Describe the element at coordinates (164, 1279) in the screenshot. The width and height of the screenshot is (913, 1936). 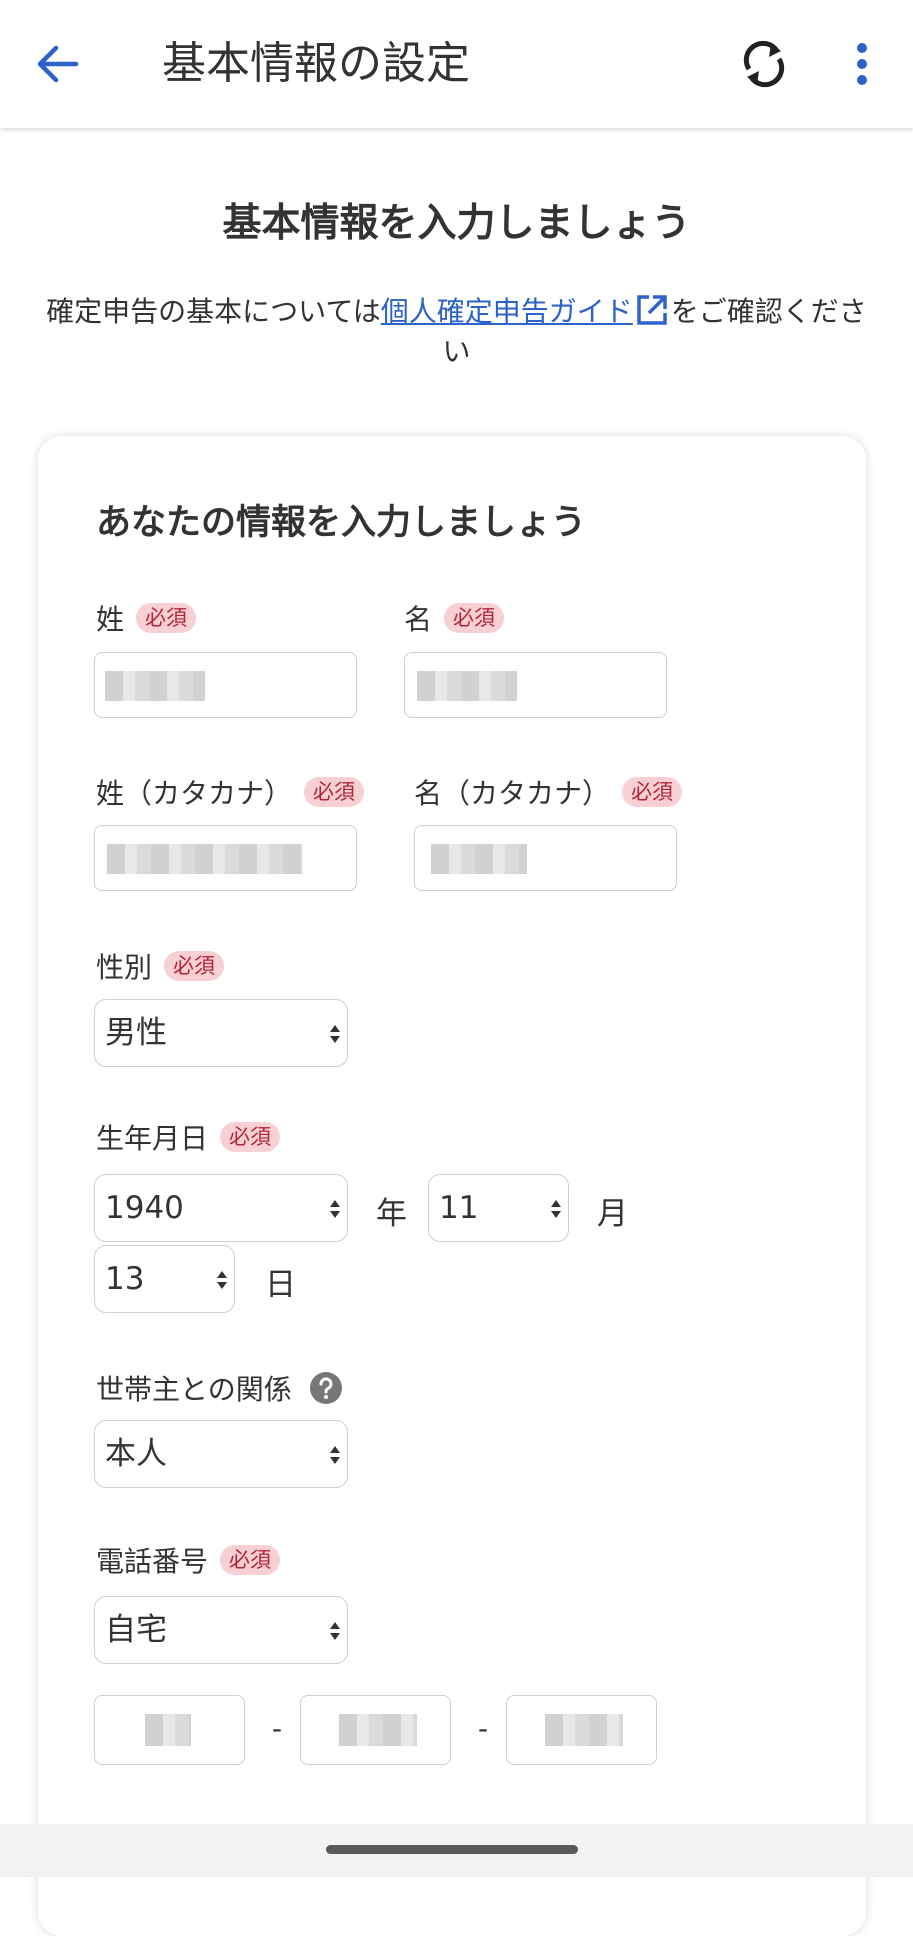
I see `birth-day-select: 13` at that location.